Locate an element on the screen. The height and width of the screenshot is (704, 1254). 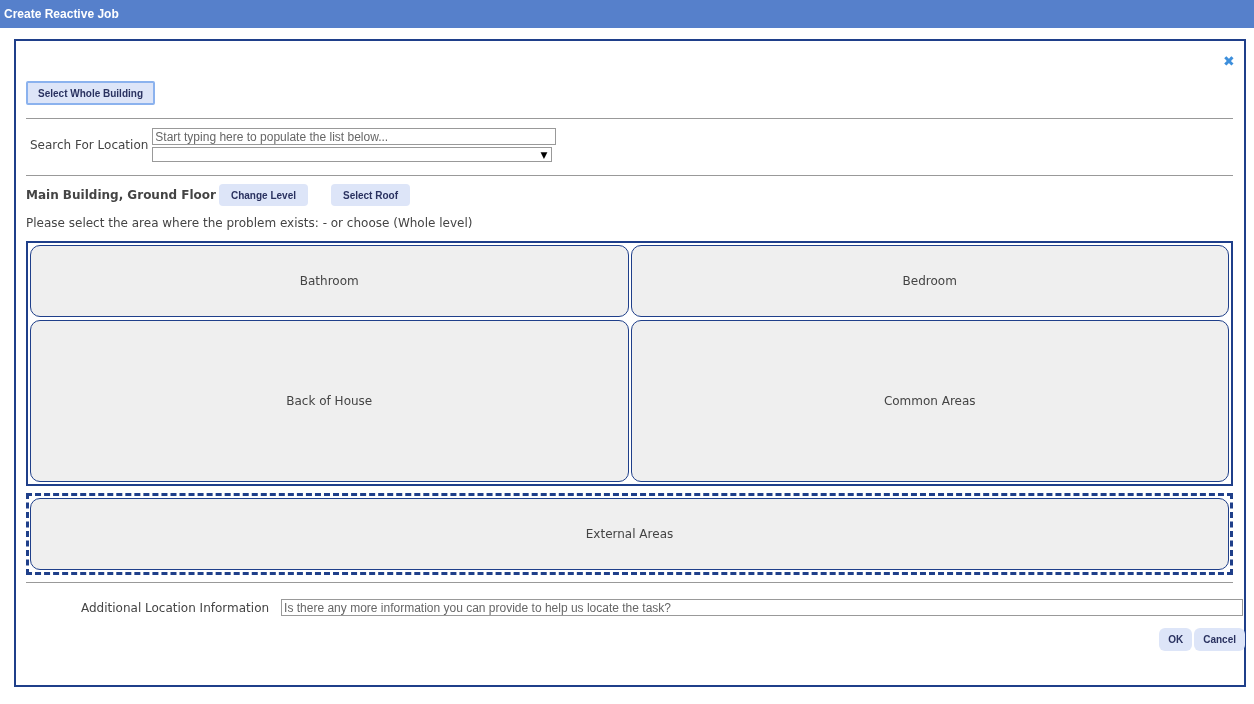
area-button: Common Areas is located at coordinates (929, 401).